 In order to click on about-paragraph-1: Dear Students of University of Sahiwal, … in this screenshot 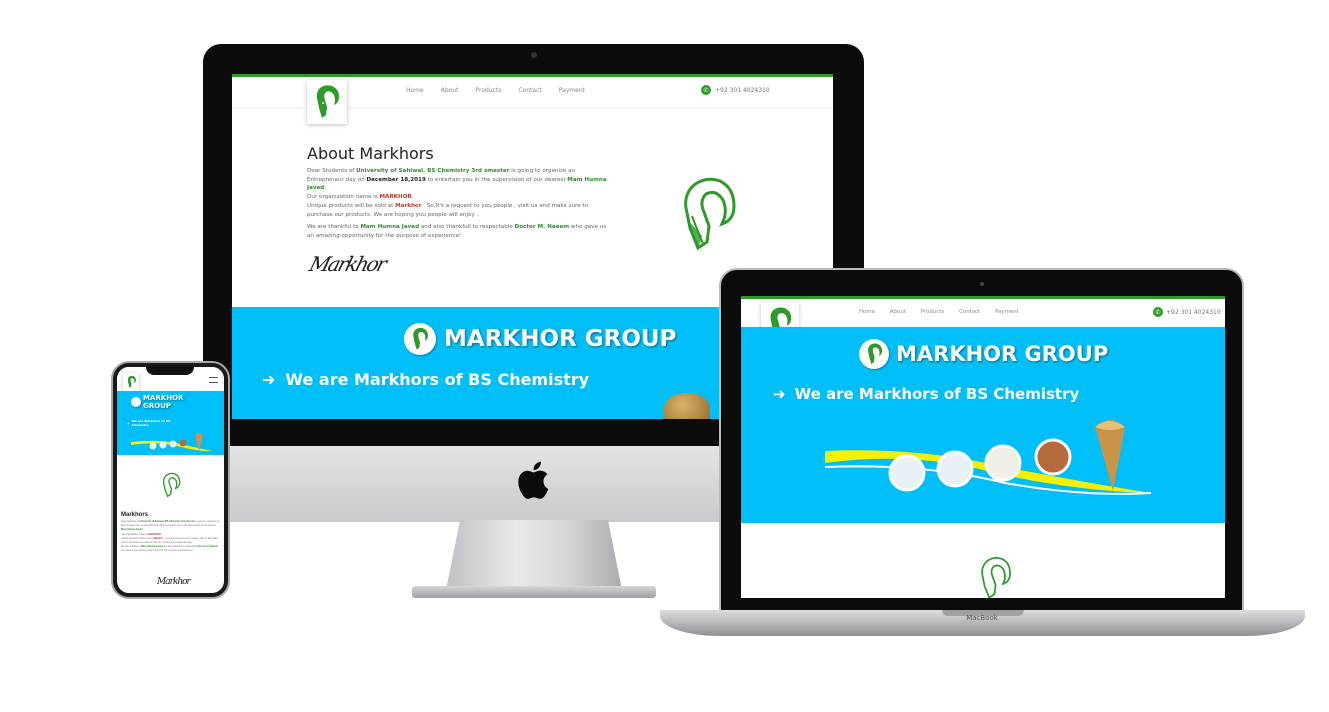, I will do `click(457, 180)`.